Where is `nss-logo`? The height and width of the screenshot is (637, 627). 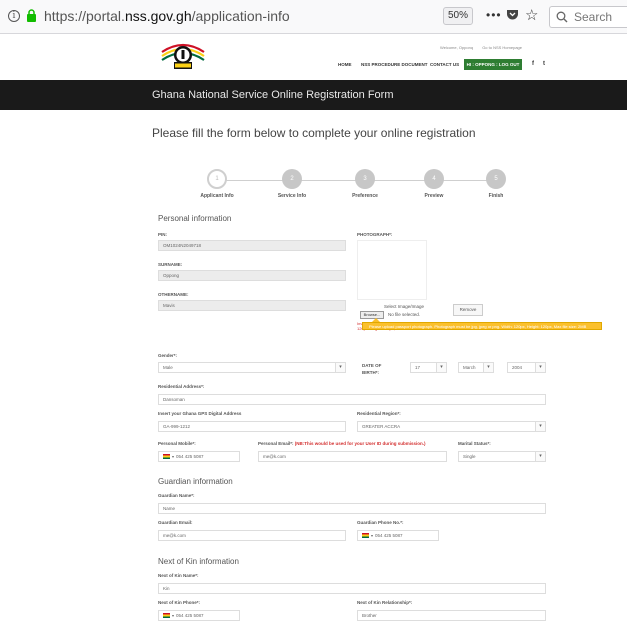 nss-logo is located at coordinates (183, 56).